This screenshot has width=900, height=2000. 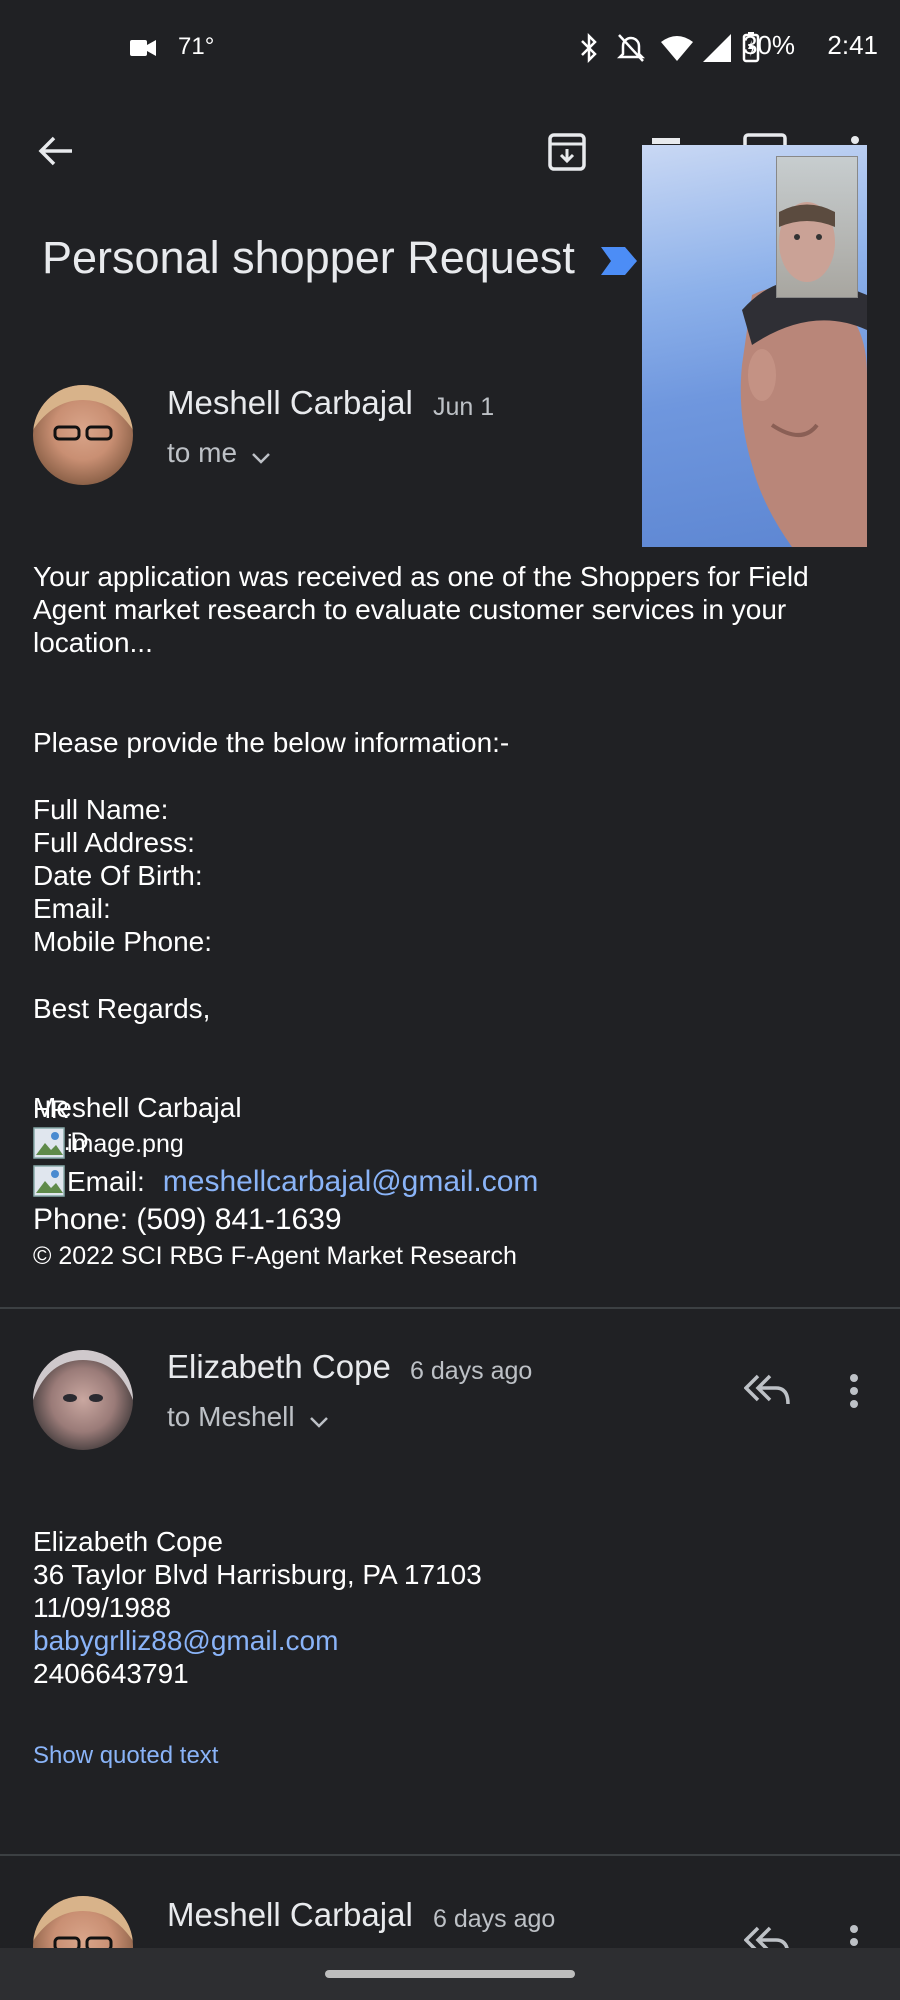 I want to click on reply-line-dob: 11/09/1988, so click(x=102, y=1607).